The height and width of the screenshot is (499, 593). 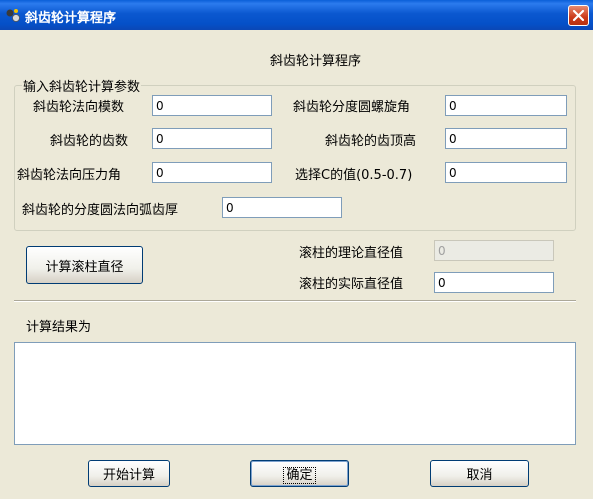 I want to click on separator, so click(x=295, y=301).